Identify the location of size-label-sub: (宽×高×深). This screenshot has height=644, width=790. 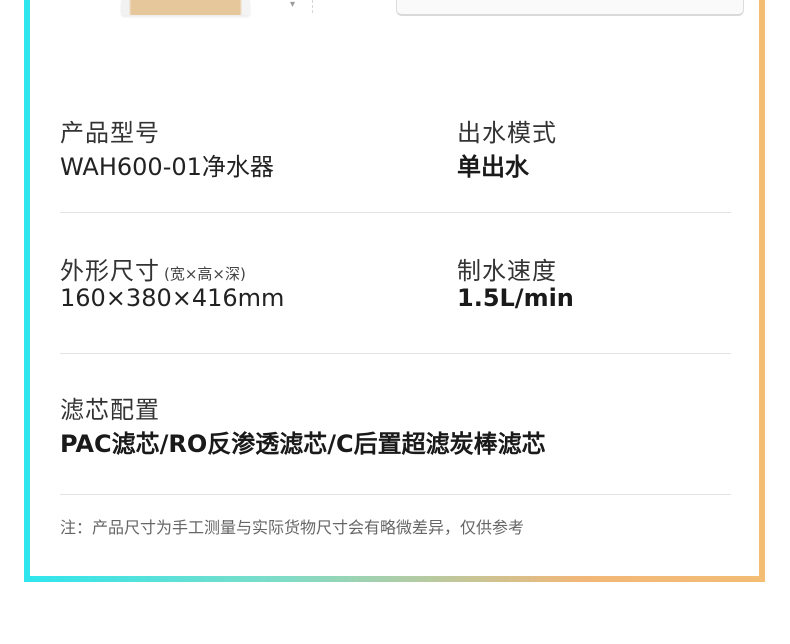
(205, 274).